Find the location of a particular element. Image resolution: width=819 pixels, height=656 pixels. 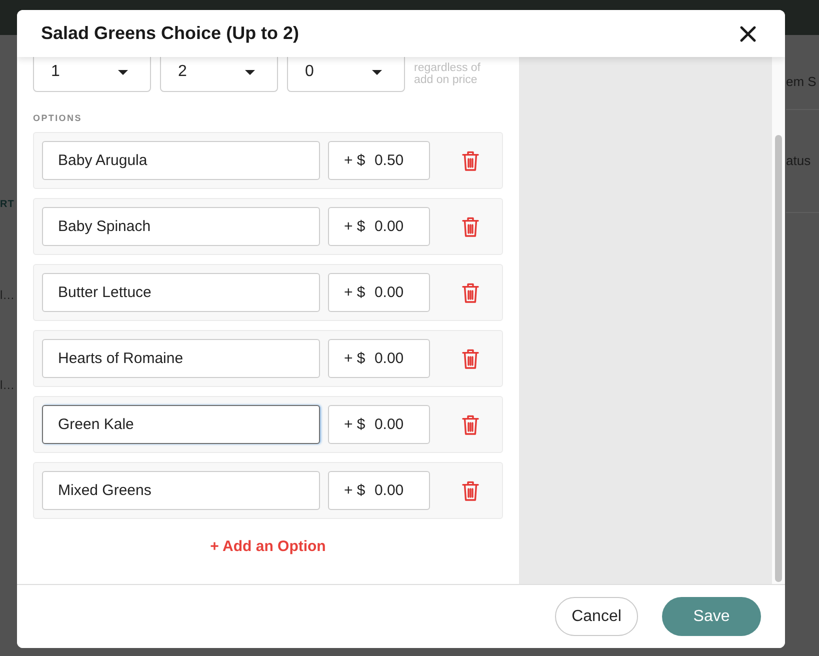

close-icon is located at coordinates (748, 34).